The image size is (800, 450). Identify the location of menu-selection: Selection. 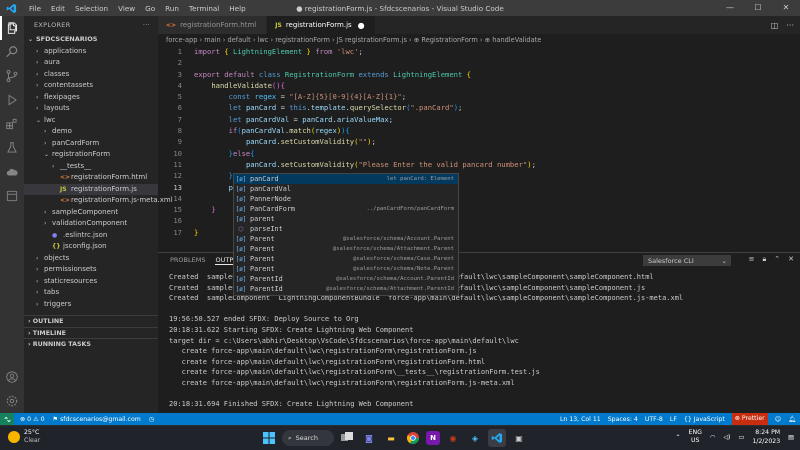
(91, 8).